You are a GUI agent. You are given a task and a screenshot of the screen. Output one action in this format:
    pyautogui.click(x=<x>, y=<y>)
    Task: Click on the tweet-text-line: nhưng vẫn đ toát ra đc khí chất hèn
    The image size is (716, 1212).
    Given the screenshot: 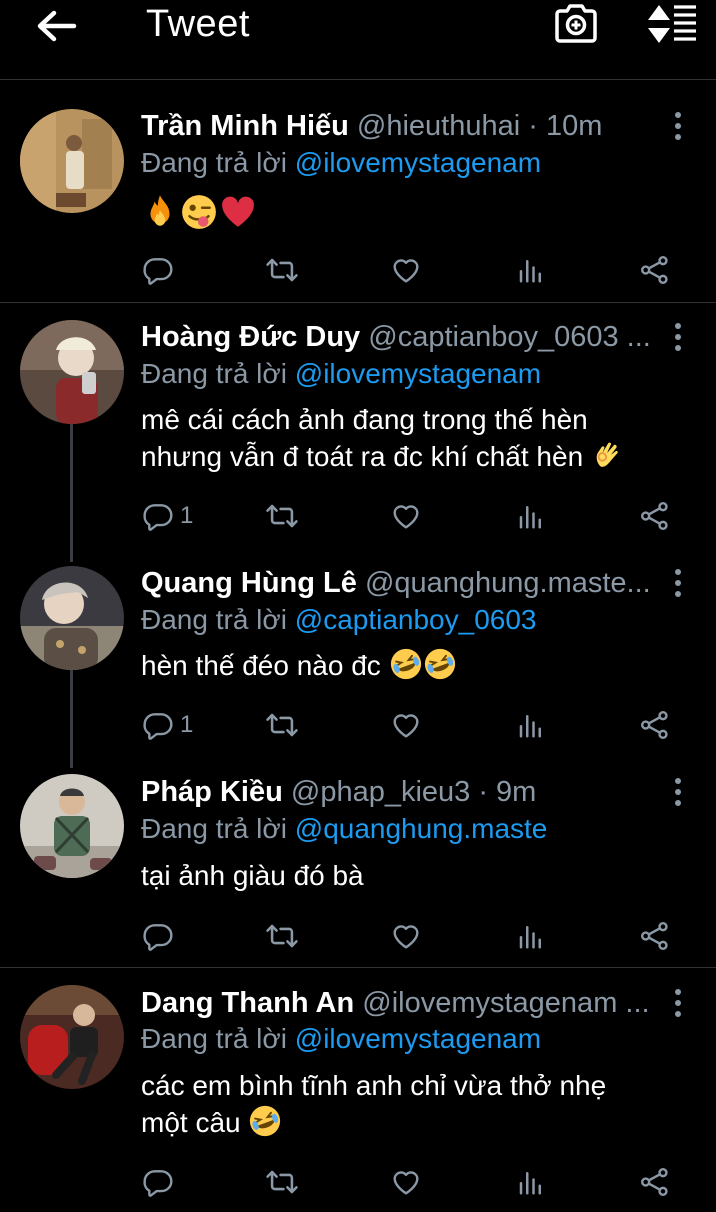 What is the action you would take?
    pyautogui.click(x=416, y=456)
    